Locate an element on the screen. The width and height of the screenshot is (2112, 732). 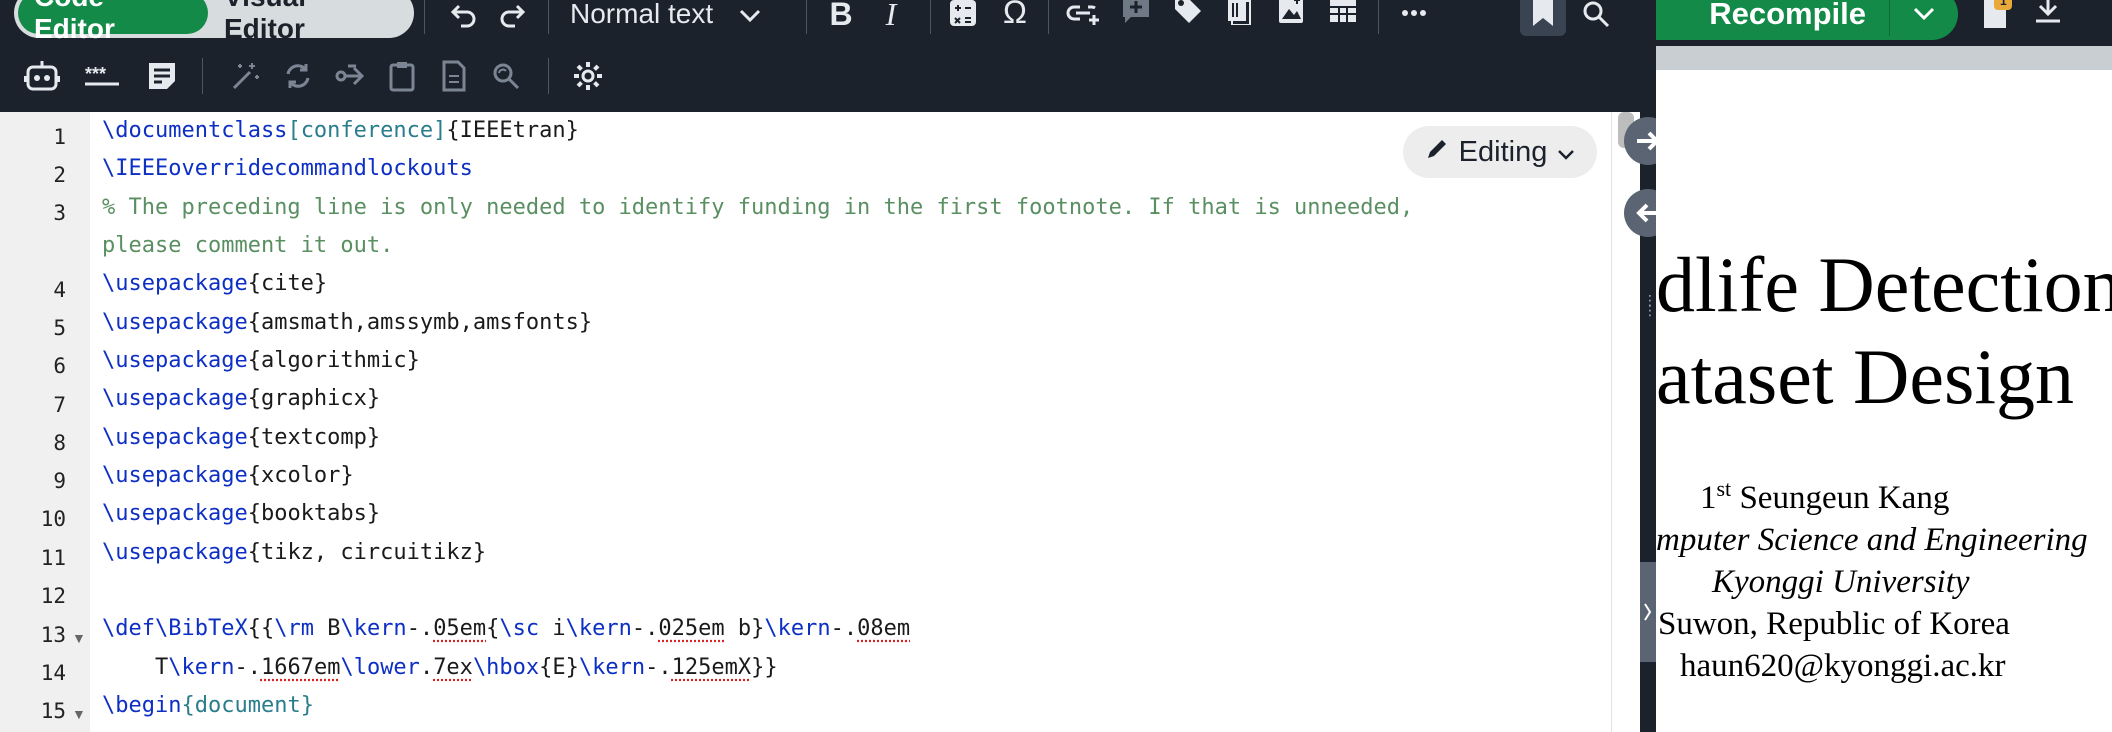
code-line: \usepackage{tikz, circuitikz} is located at coordinates (294, 552).